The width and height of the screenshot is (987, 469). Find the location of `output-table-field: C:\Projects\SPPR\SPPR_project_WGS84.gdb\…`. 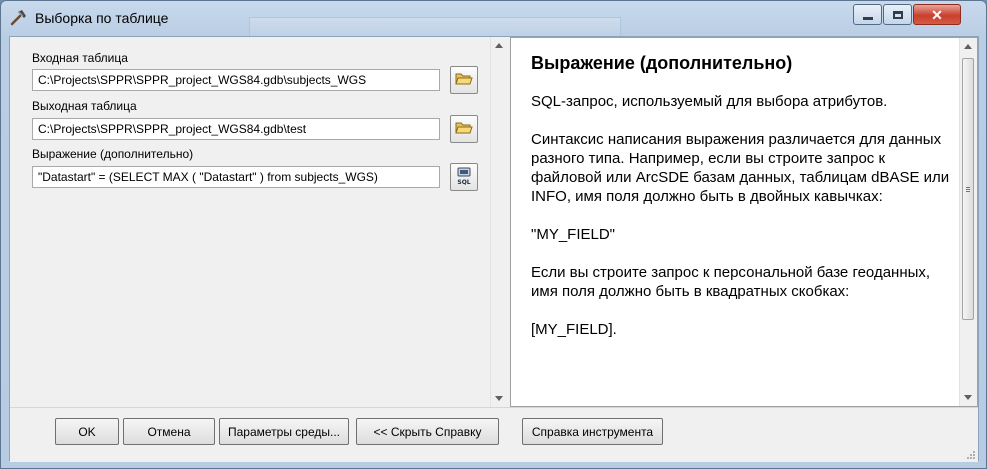

output-table-field: C:\Projects\SPPR\SPPR_project_WGS84.gdb\… is located at coordinates (236, 129).